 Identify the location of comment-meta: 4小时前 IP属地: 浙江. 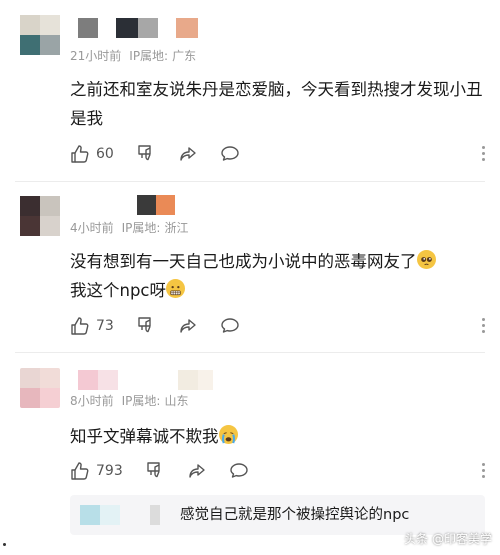
(129, 227).